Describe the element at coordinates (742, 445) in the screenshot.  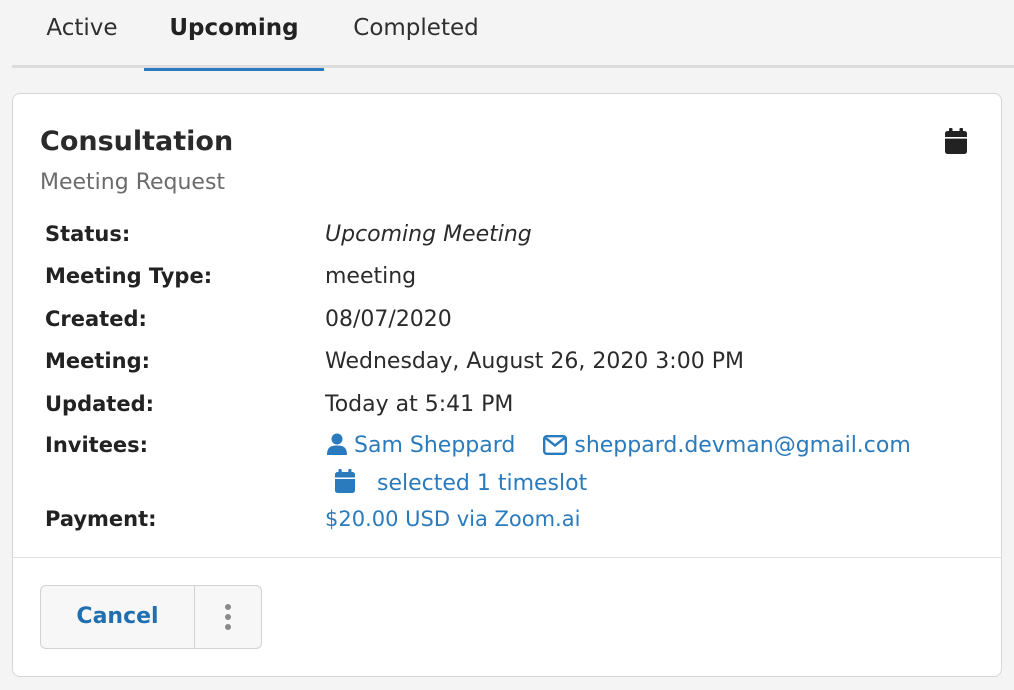
I see `invitee-email-link: sheppard.devman@gmail.com` at that location.